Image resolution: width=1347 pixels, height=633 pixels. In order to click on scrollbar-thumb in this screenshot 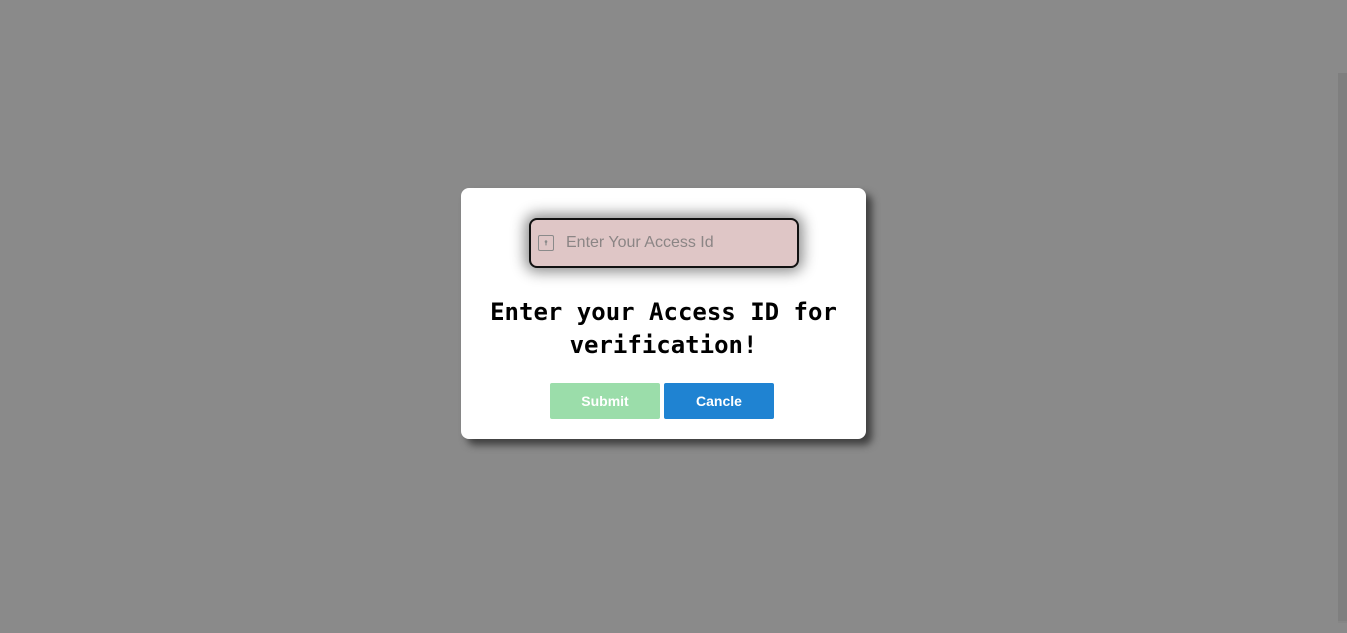, I will do `click(1342, 347)`.